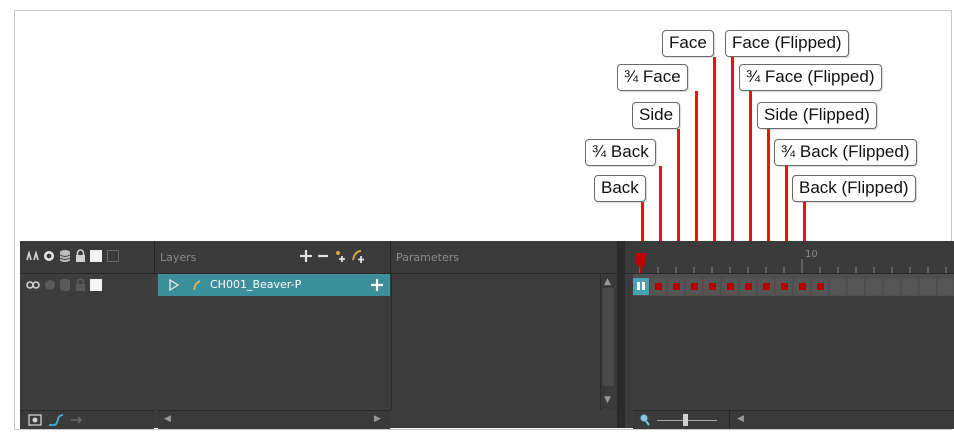 Image resolution: width=954 pixels, height=441 pixels. What do you see at coordinates (274, 419) in the screenshot?
I see `horizontal-scrollbar-left: ◀ ▶` at bounding box center [274, 419].